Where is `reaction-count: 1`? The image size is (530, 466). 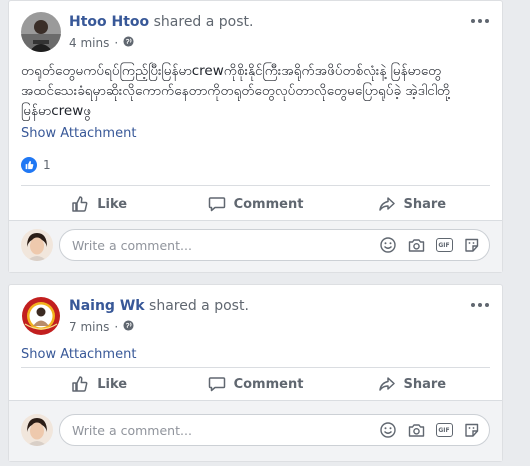 reaction-count: 1 is located at coordinates (47, 165).